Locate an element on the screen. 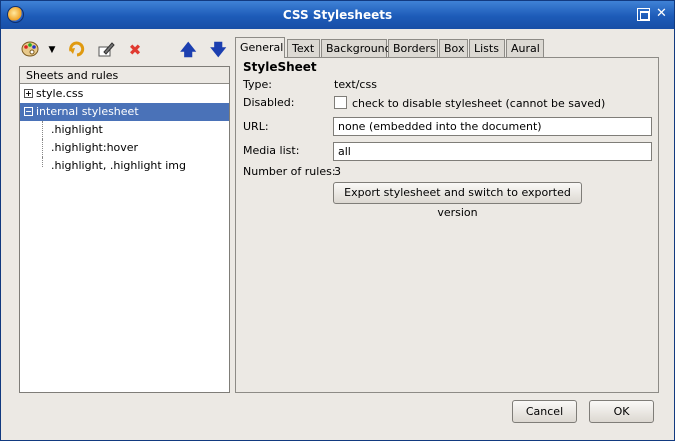  expand-icon: + is located at coordinates (28, 93).